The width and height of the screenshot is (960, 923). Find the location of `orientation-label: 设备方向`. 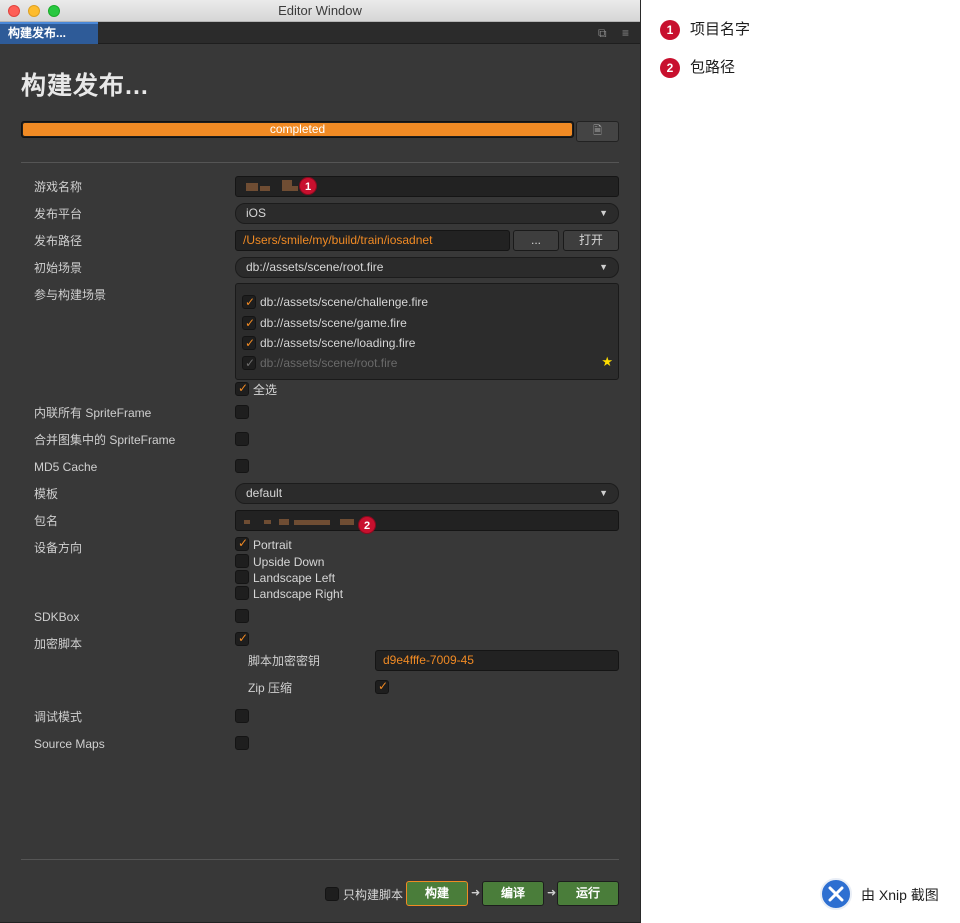

orientation-label: 设备方向 is located at coordinates (58, 548).